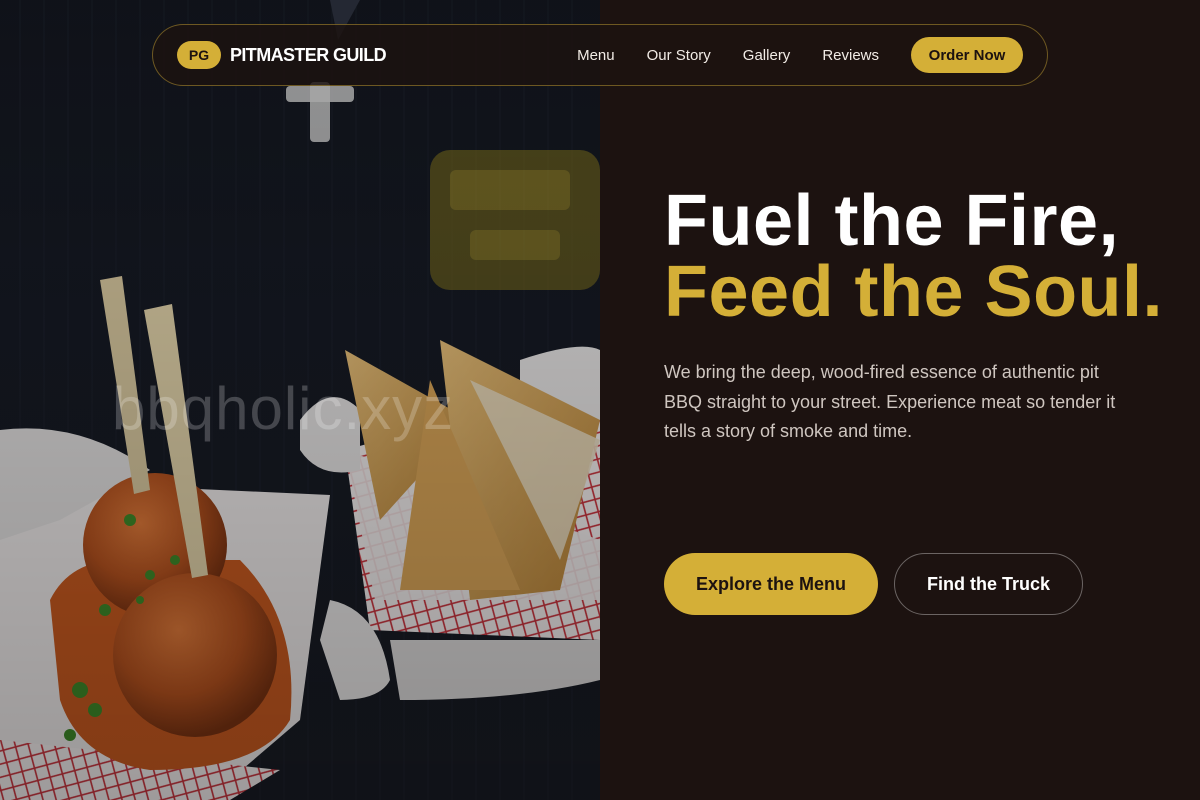 The width and height of the screenshot is (1200, 800). Describe the element at coordinates (771, 584) in the screenshot. I see `explore-menu-button: Explore the Menu` at that location.